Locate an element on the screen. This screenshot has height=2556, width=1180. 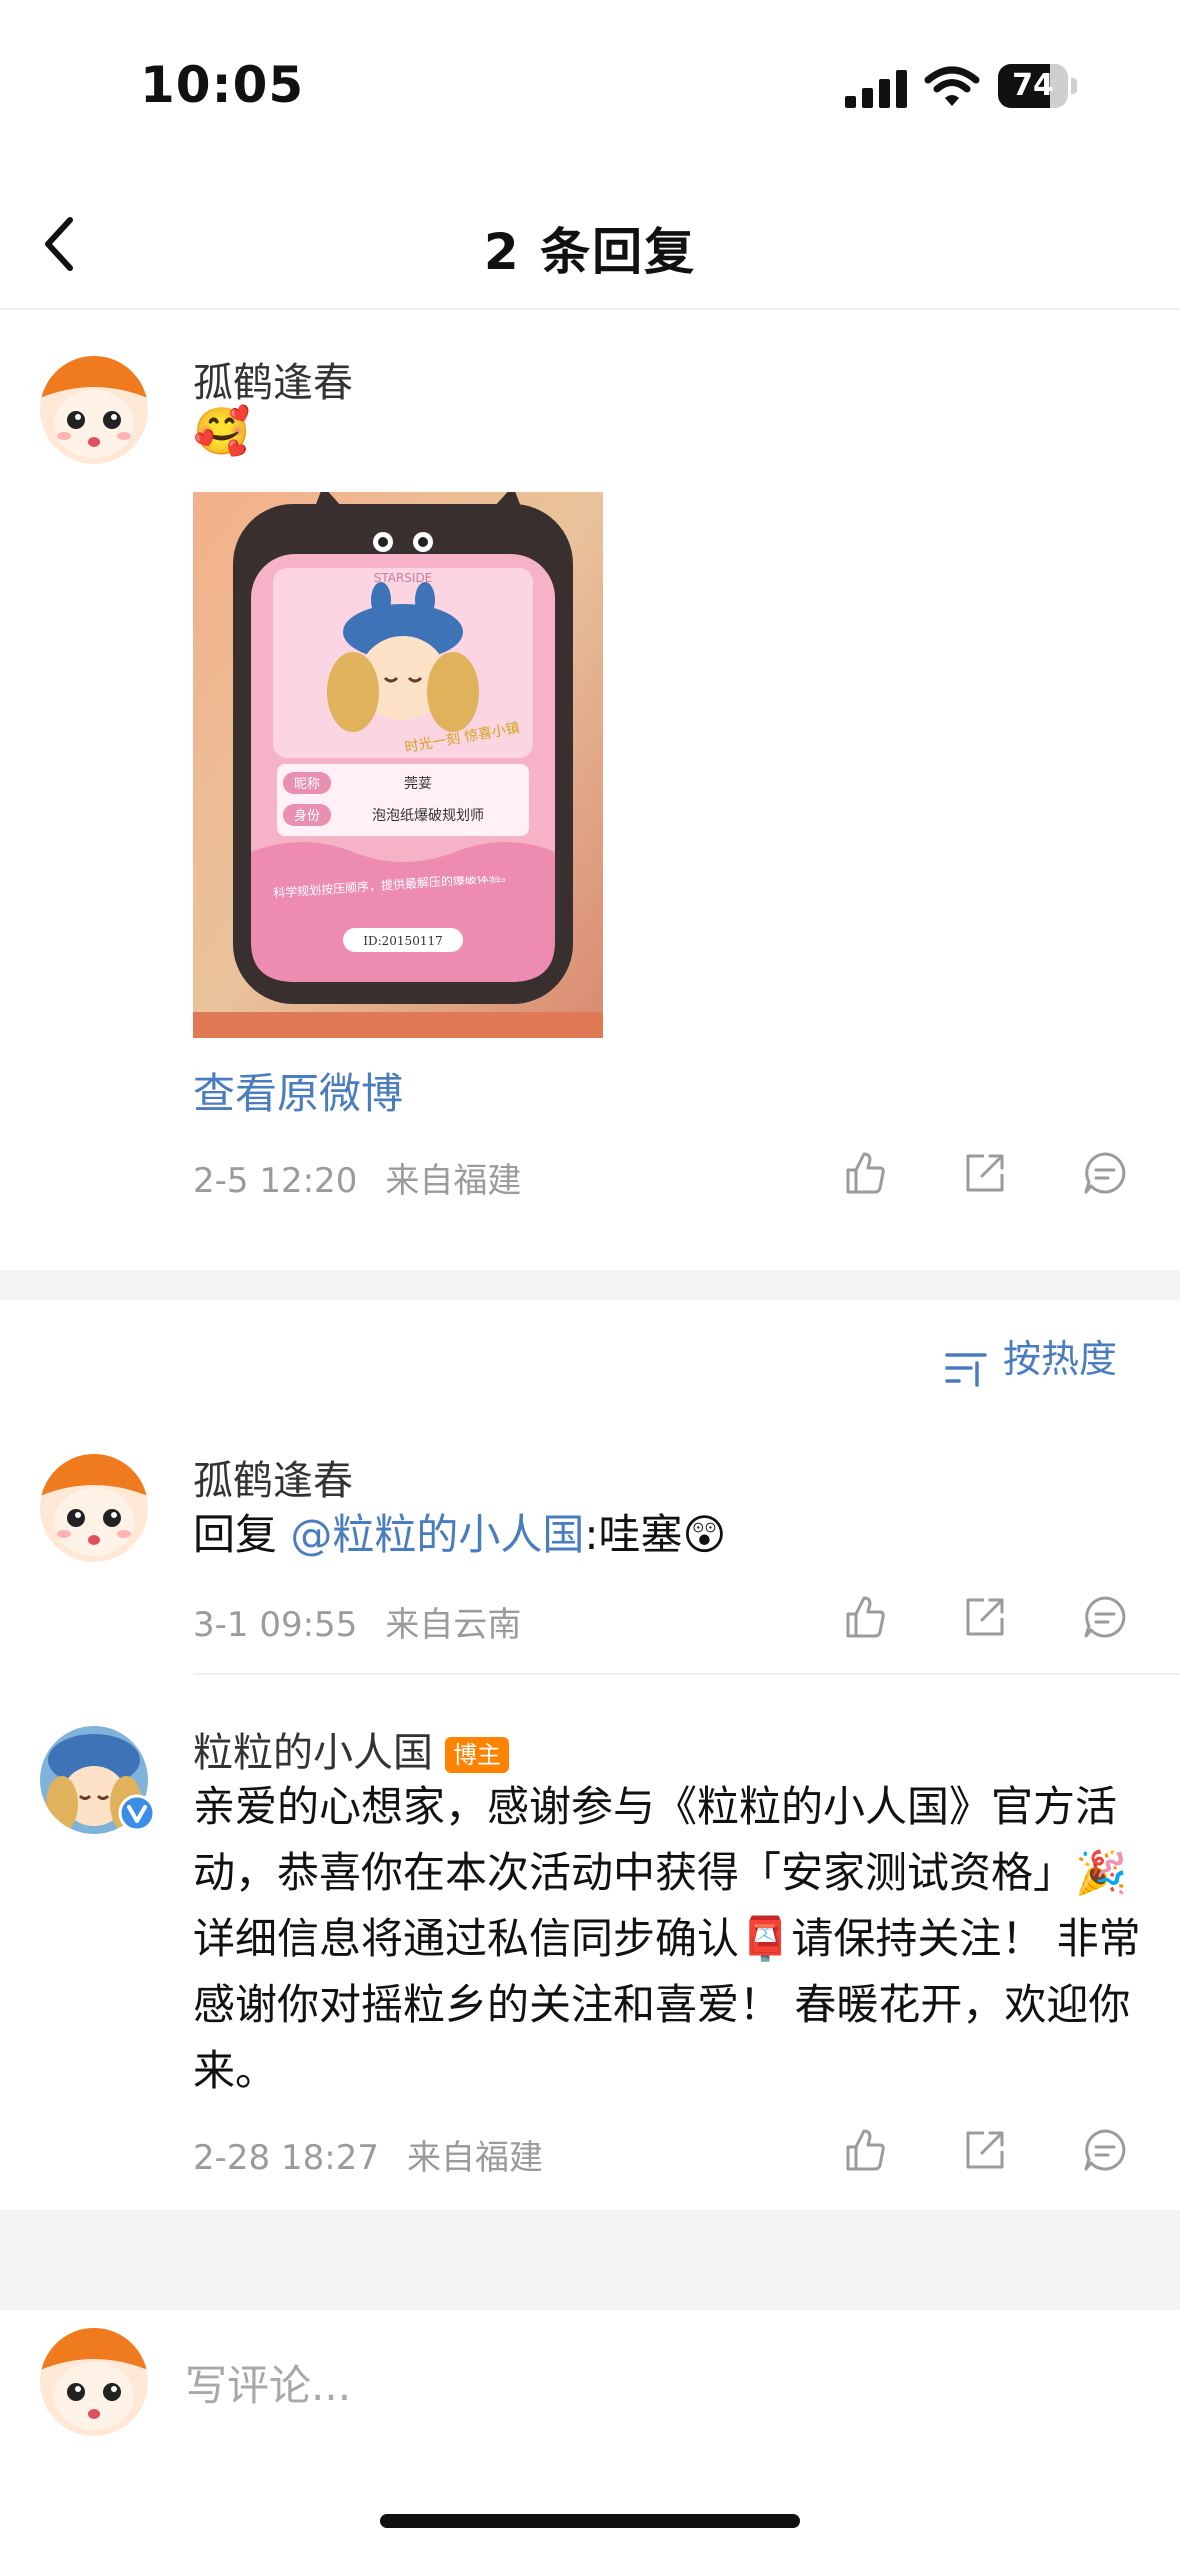
card-name-label: 昵称 is located at coordinates (307, 784).